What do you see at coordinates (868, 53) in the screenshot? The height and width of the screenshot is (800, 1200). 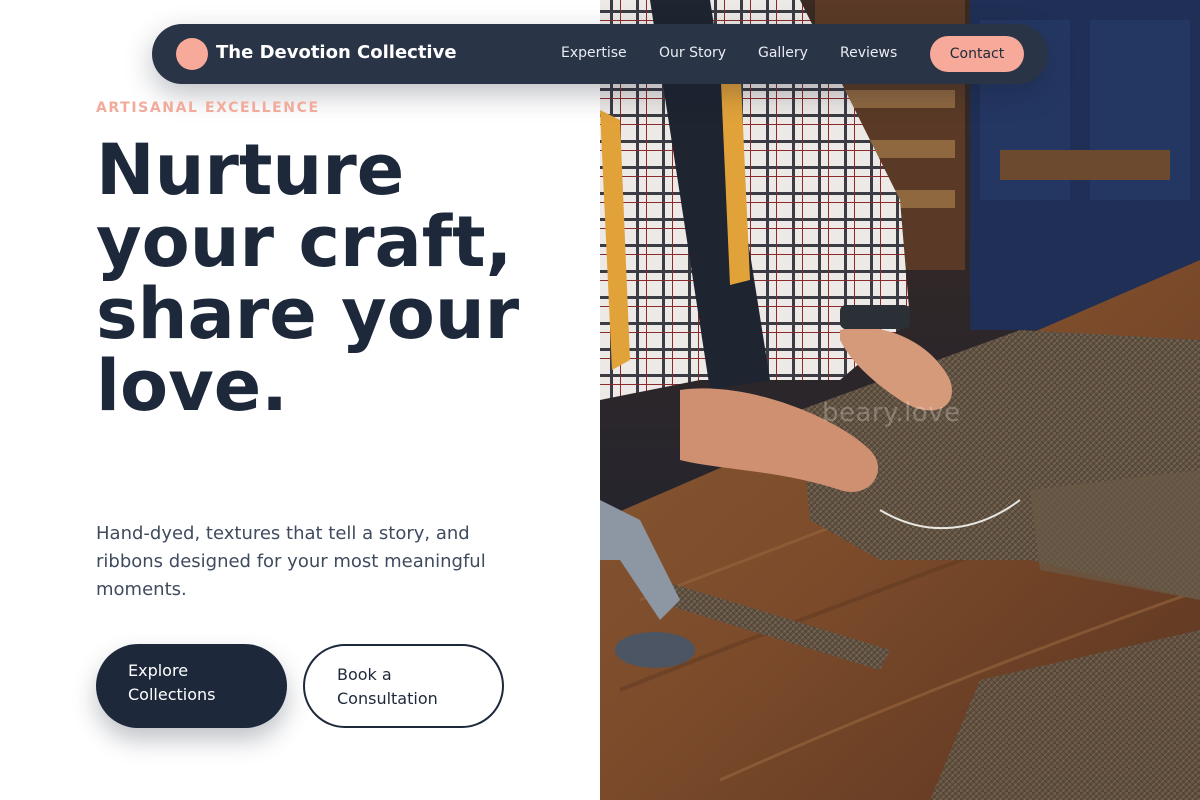 I see `nav-link-reviews: Reviews` at bounding box center [868, 53].